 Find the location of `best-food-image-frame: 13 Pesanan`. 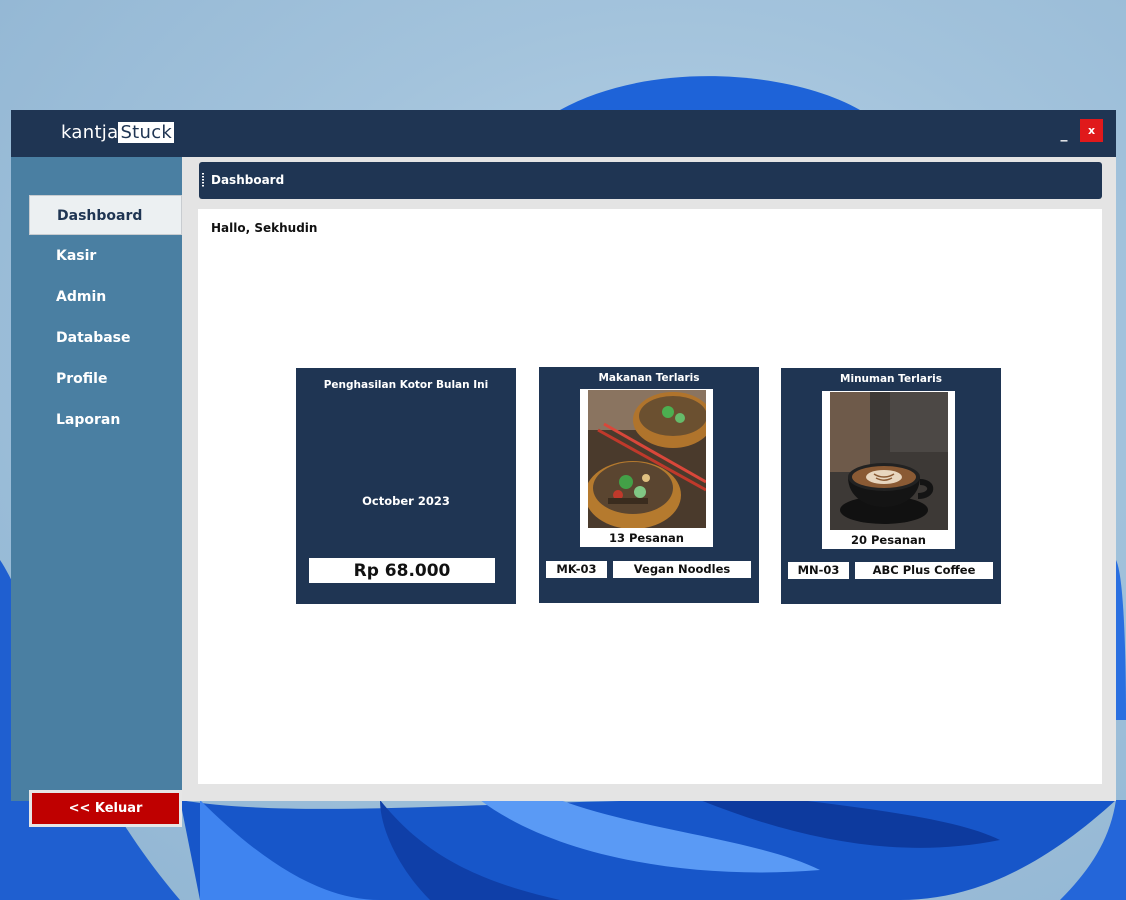

best-food-image-frame: 13 Pesanan is located at coordinates (646, 468).